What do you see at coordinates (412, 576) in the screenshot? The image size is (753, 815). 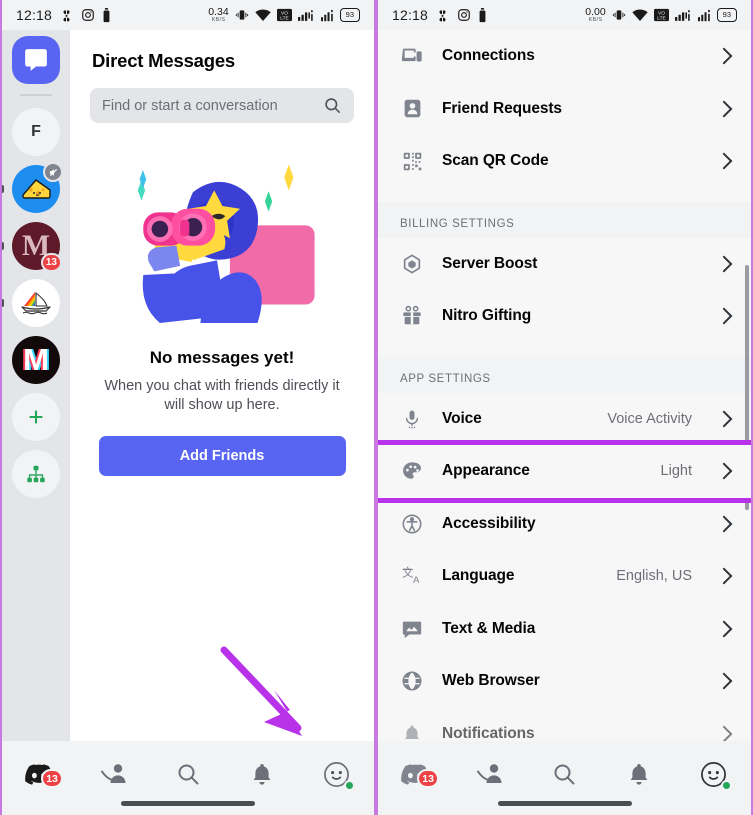 I see `translate-icon: 文 A` at bounding box center [412, 576].